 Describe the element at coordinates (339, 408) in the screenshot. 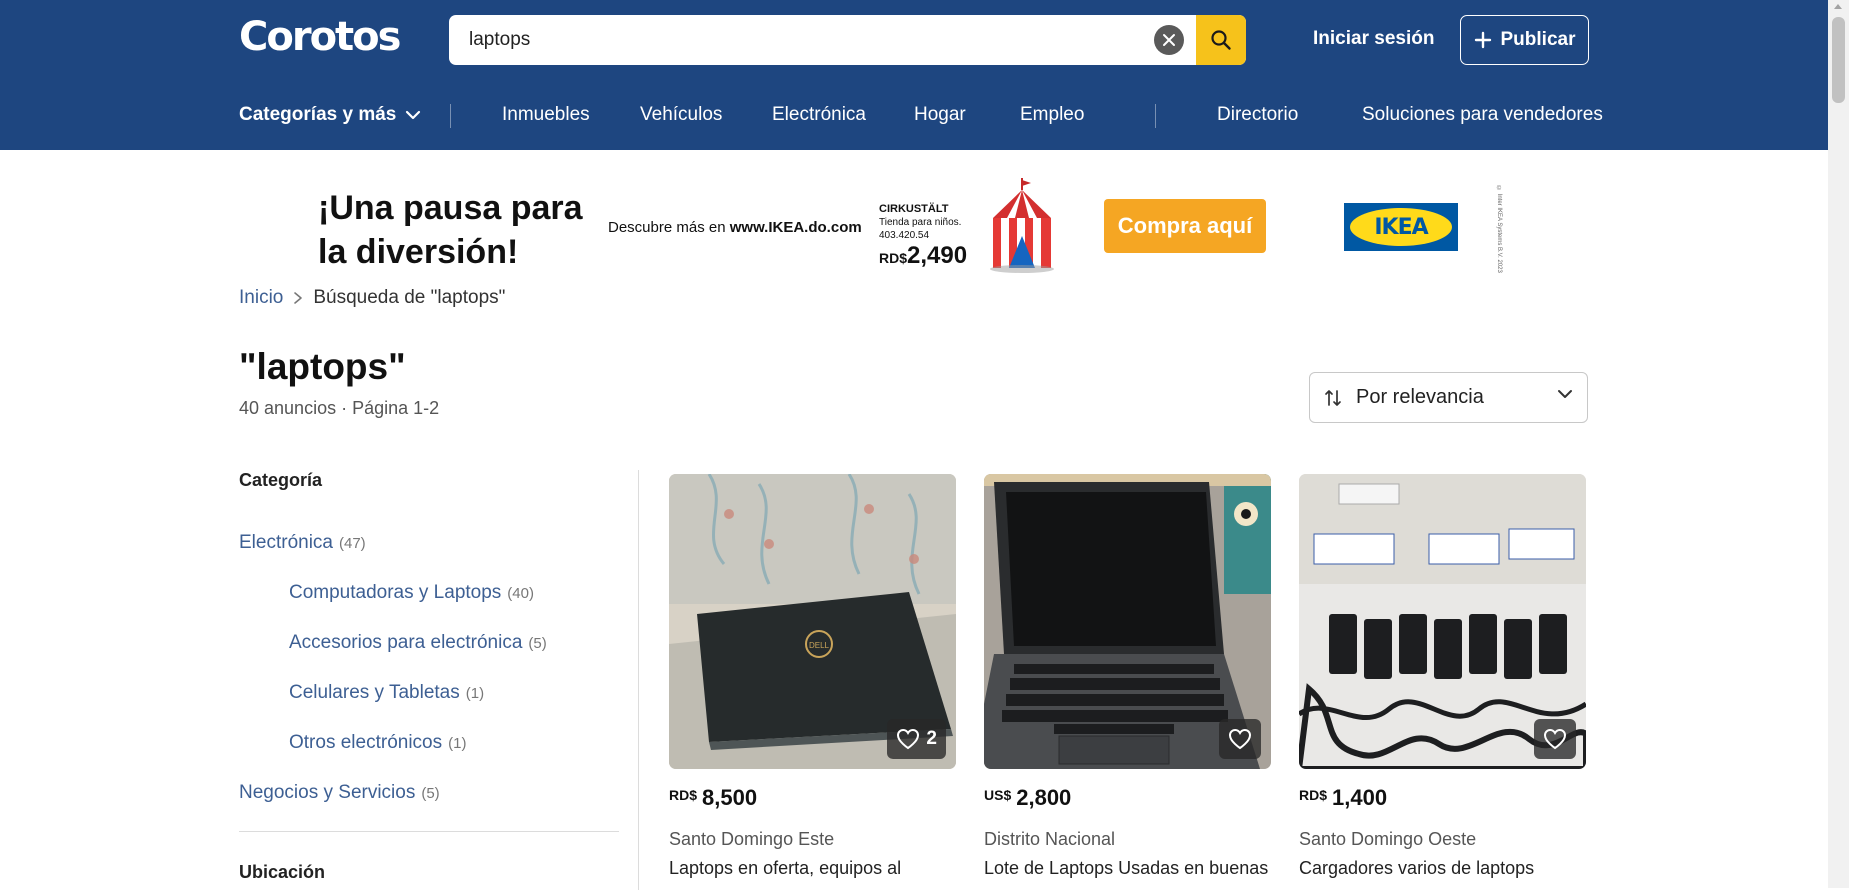

I see `results-count: 40 anuncios · Página 1-2` at that location.